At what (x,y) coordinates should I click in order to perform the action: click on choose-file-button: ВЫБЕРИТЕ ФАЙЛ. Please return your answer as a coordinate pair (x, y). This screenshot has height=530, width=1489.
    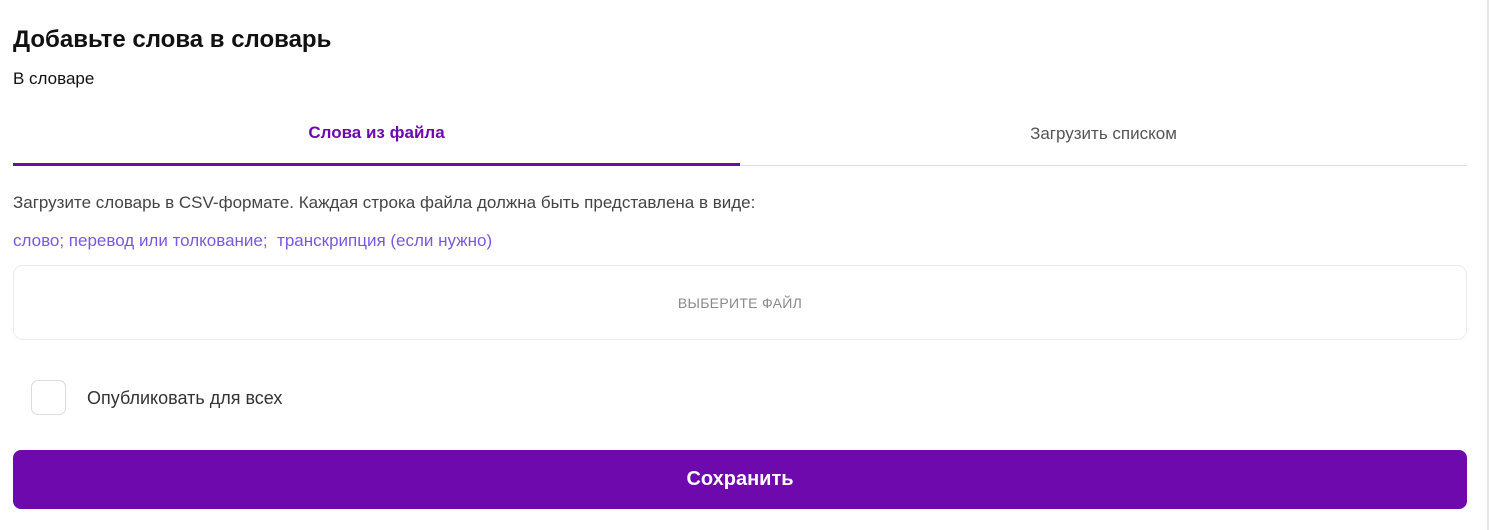
    Looking at the image, I should click on (740, 302).